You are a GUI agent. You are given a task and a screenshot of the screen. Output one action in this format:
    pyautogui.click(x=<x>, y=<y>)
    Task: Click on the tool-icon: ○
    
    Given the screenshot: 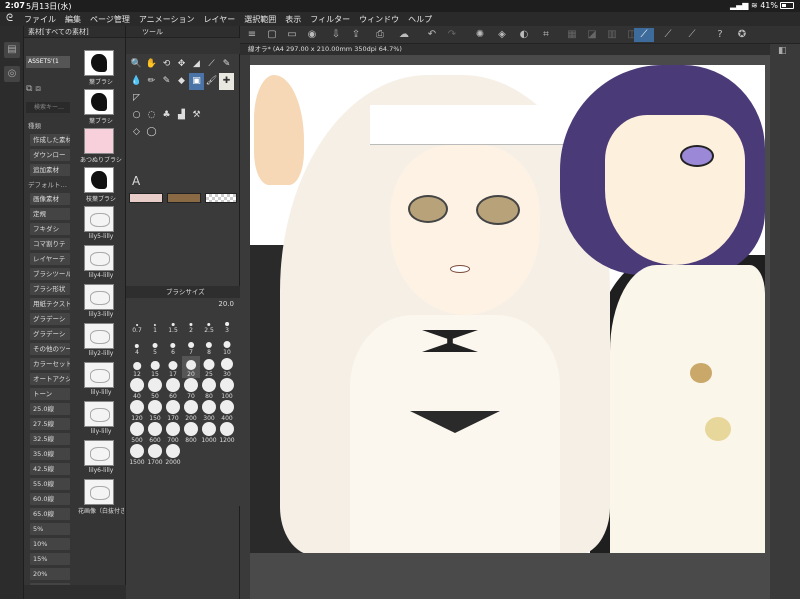 What is the action you would take?
    pyautogui.click(x=136, y=115)
    